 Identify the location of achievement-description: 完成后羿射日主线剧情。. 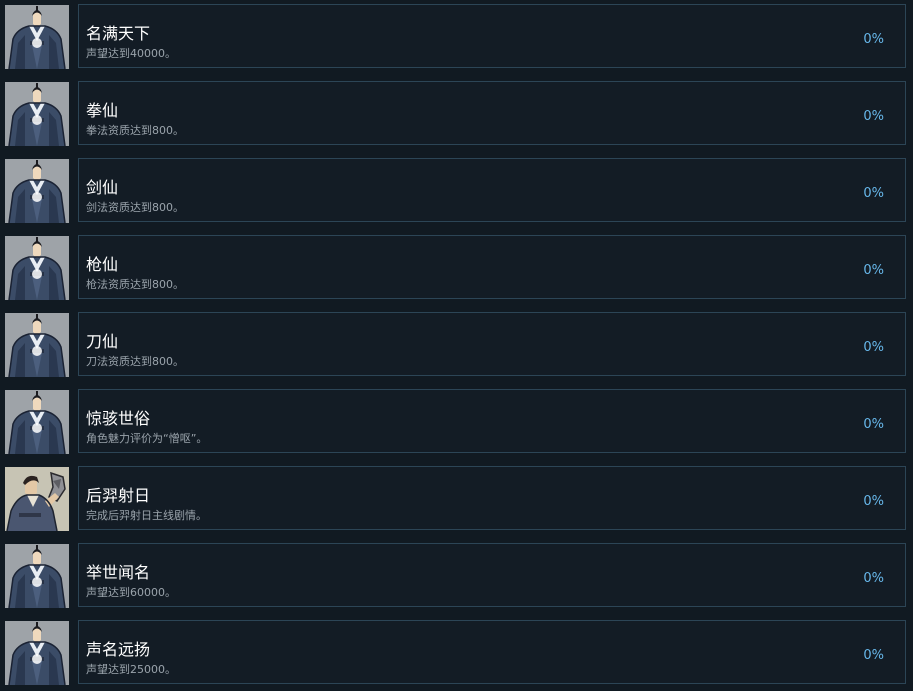
(146, 515).